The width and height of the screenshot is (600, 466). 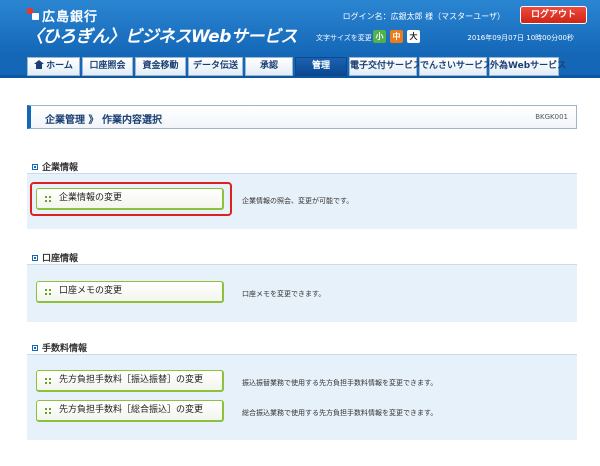 What do you see at coordinates (33, 14) in the screenshot?
I see `bank-logo-mark-icon` at bounding box center [33, 14].